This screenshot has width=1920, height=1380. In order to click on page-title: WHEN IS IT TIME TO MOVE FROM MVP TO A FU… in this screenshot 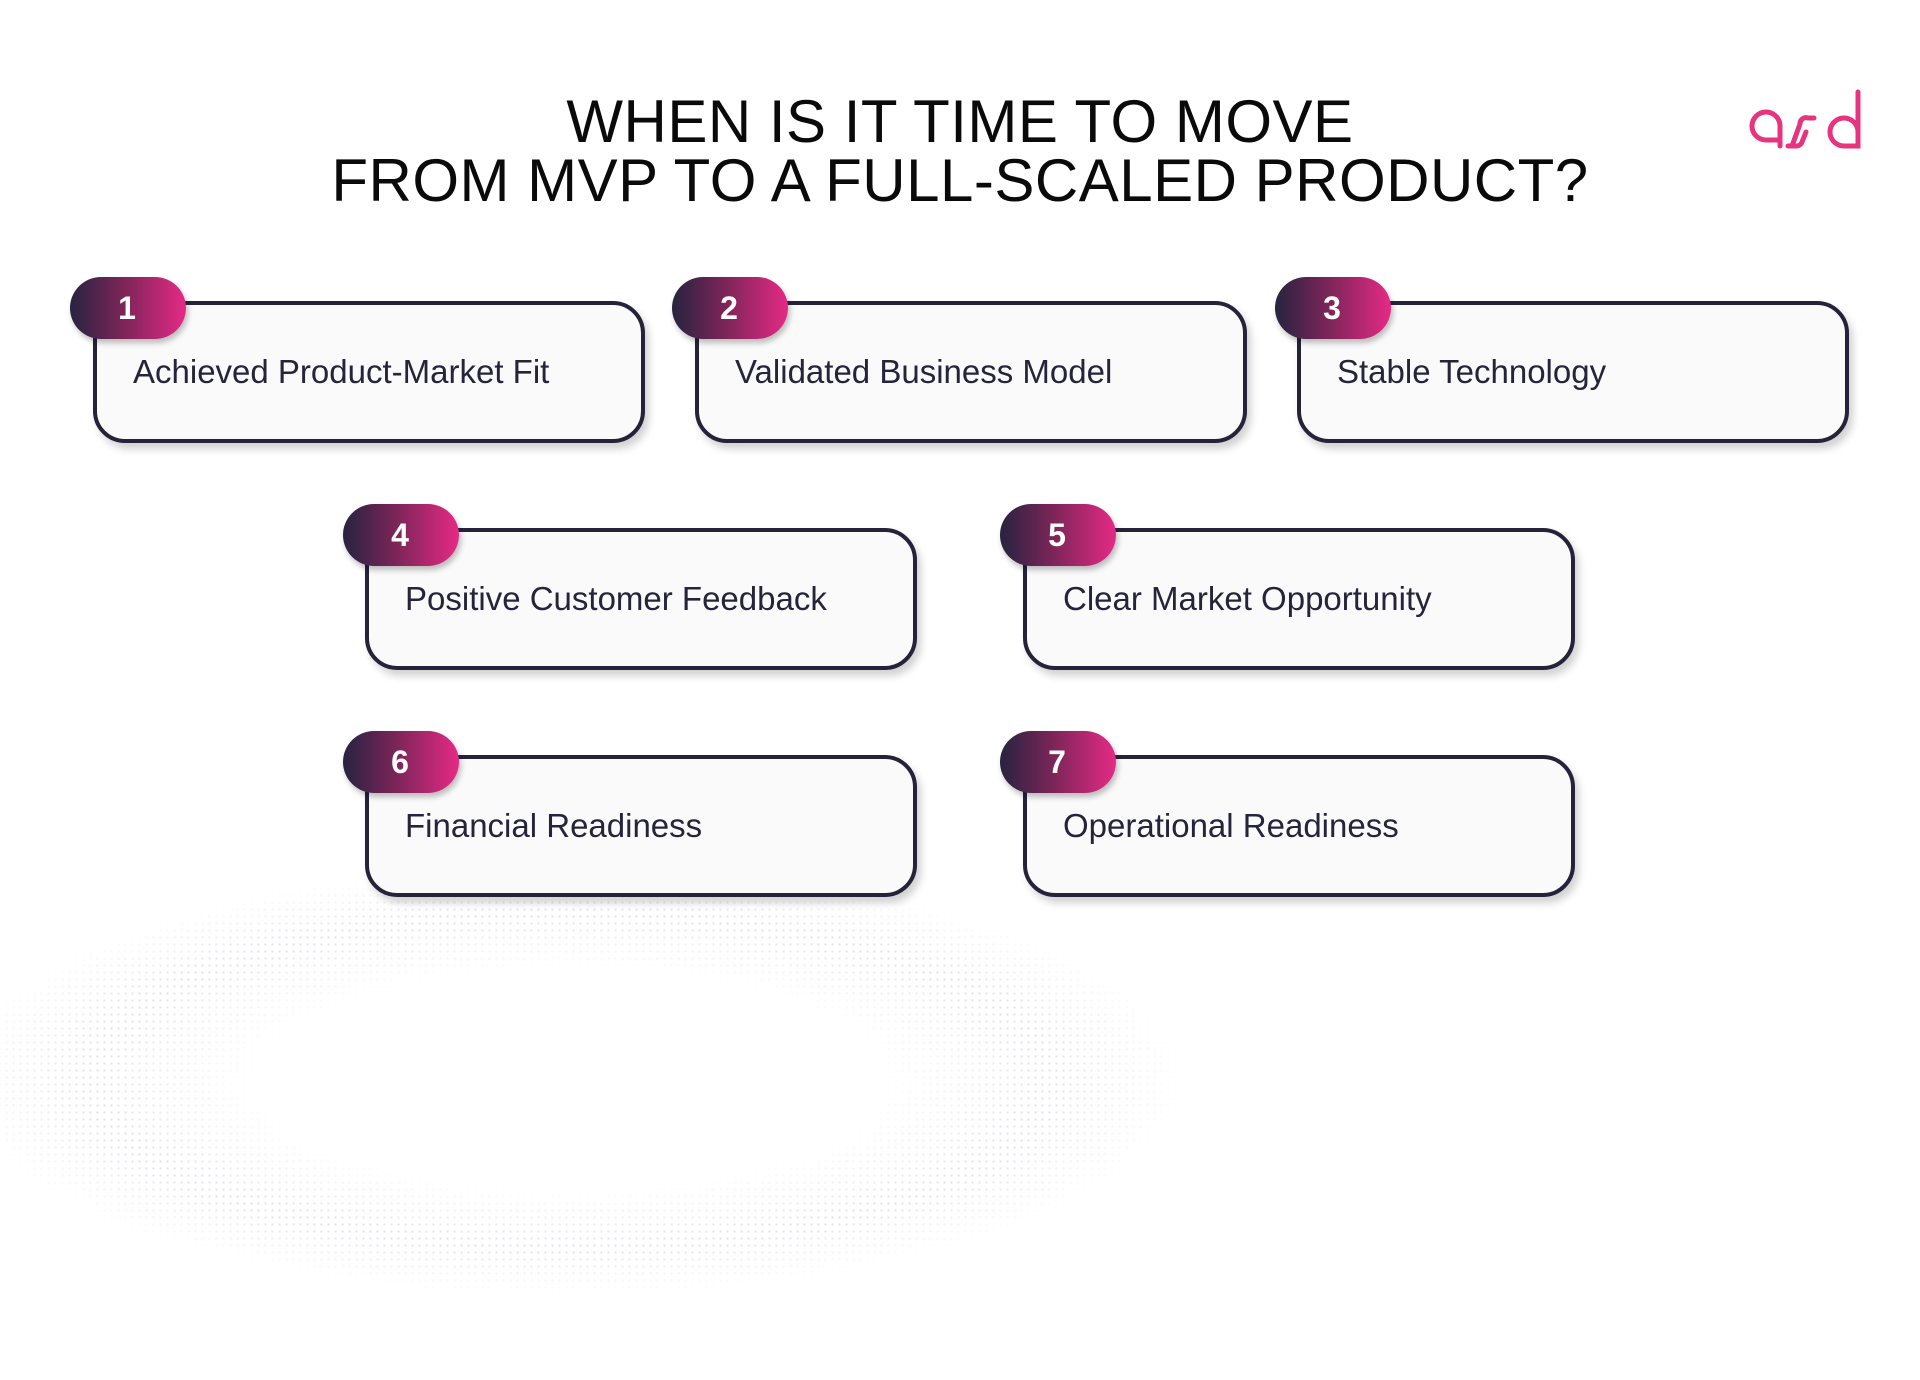, I will do `click(960, 151)`.